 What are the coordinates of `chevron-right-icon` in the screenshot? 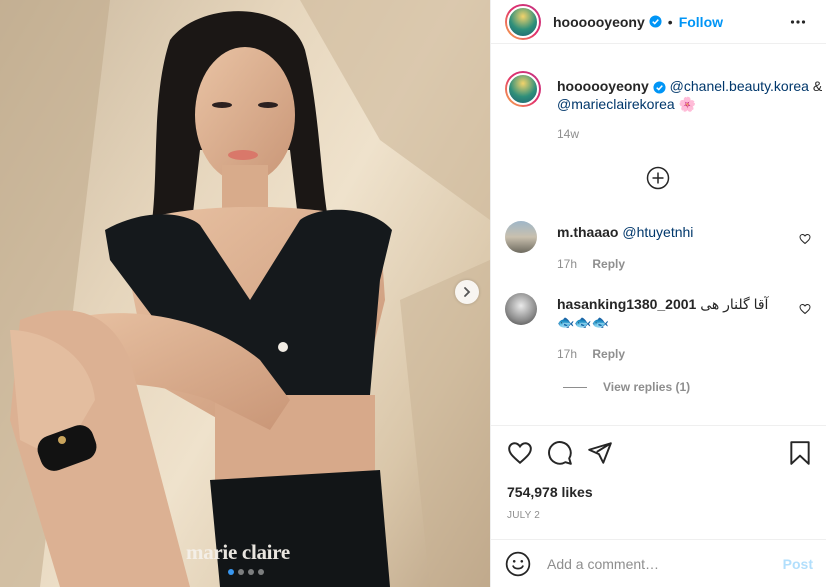 It's located at (467, 292).